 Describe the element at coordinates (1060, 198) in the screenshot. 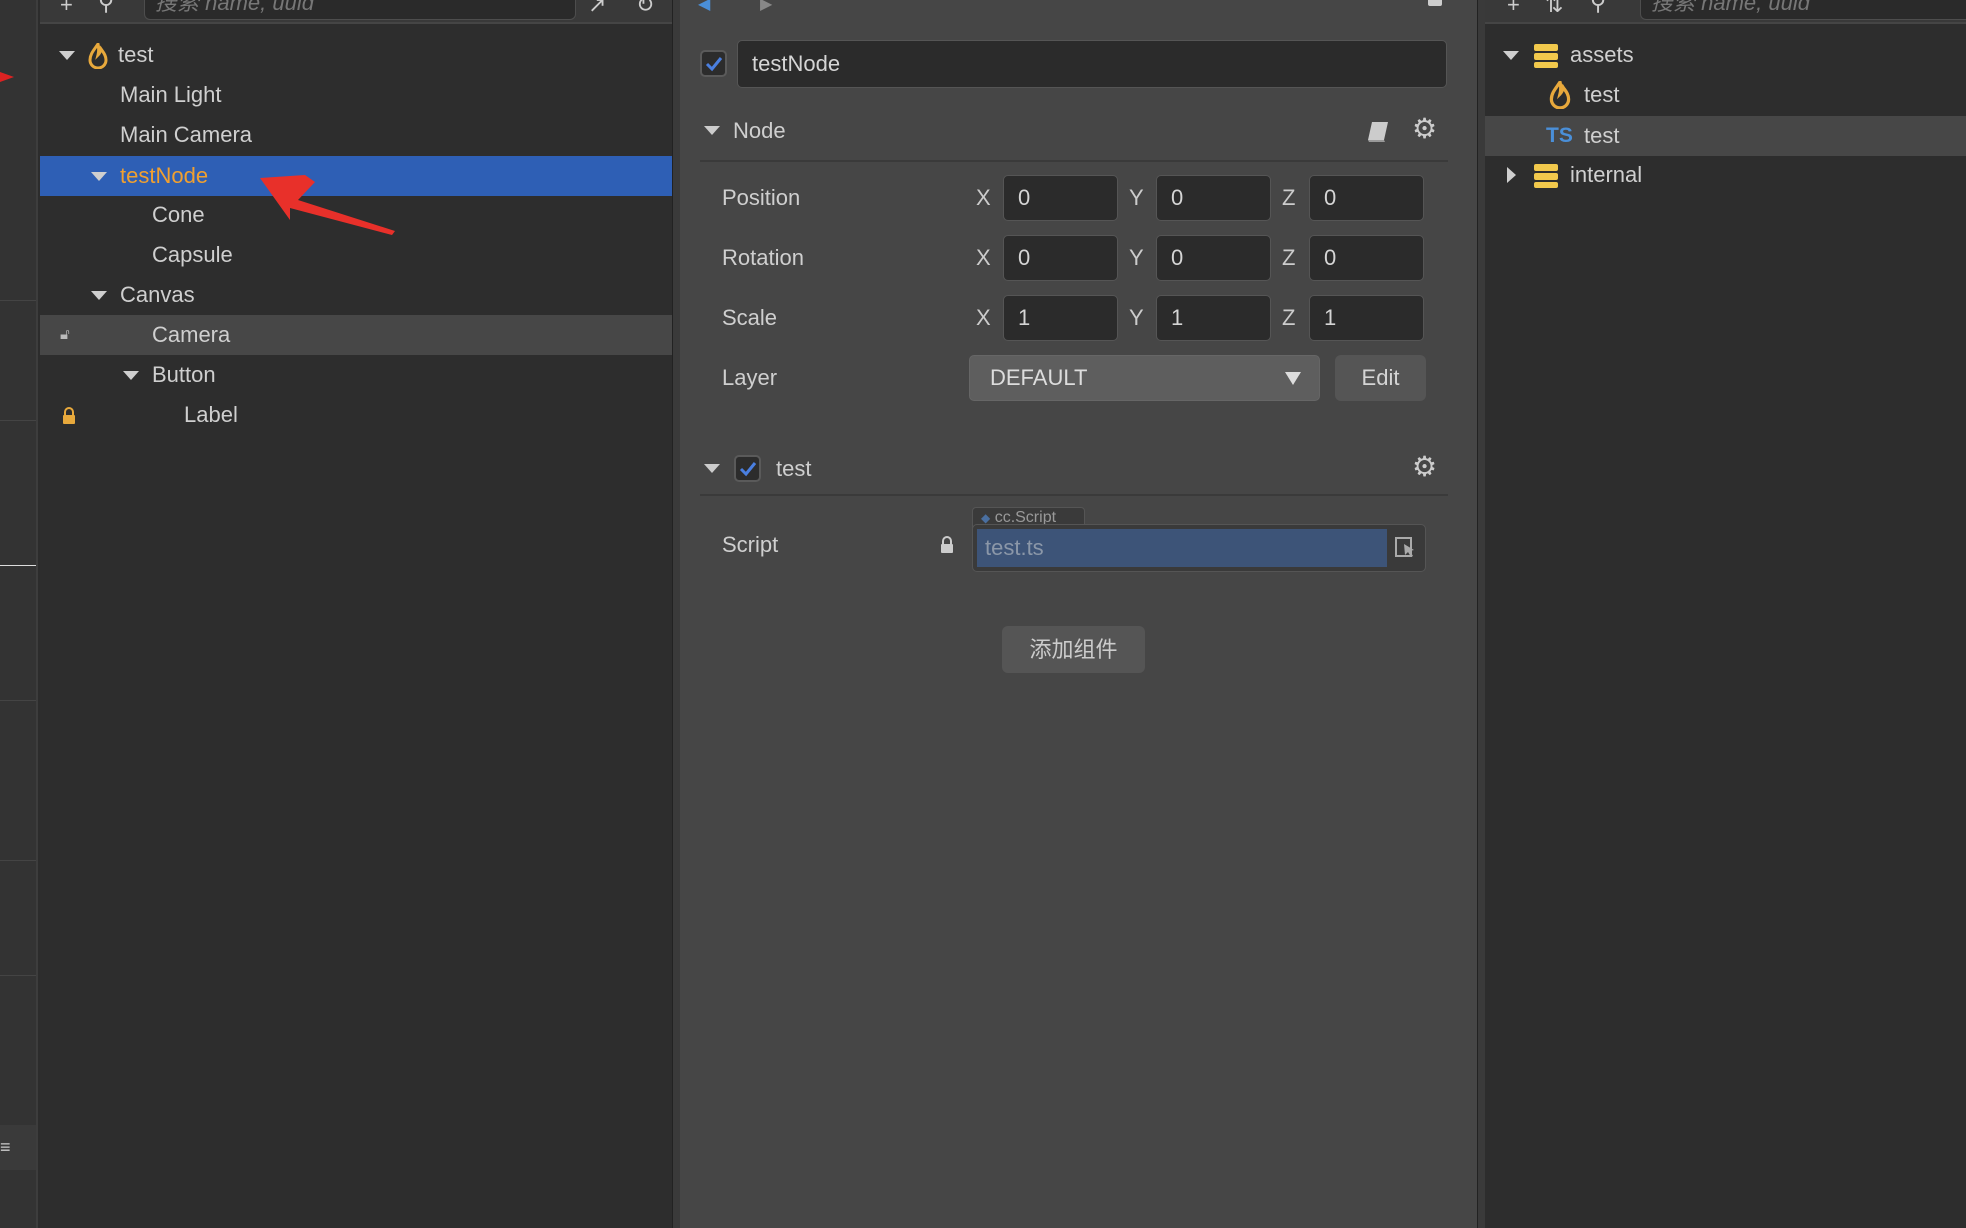

I see `position-x-input: 0` at that location.